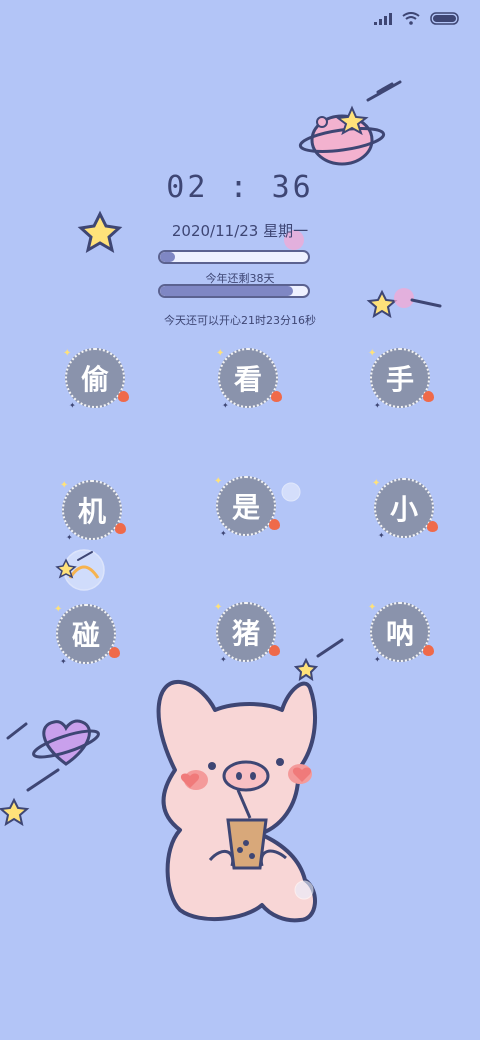  I want to click on app-icon-5: ✦ 是 ✦, so click(247, 507).